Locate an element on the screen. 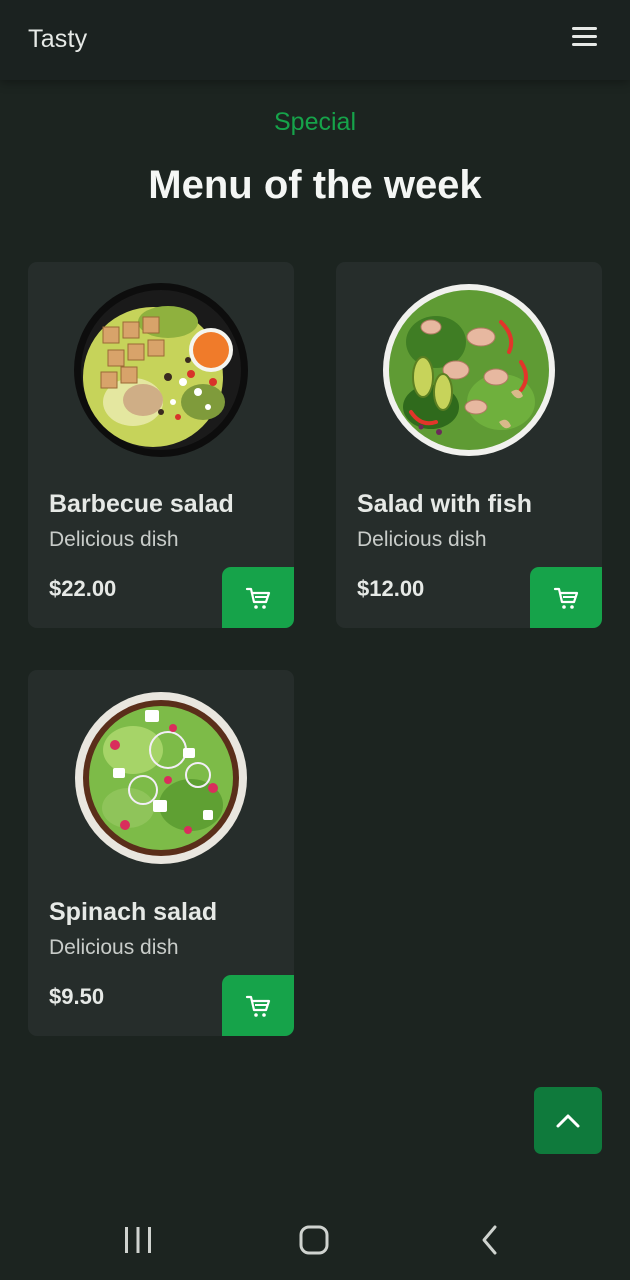 The height and width of the screenshot is (1280, 630). dish-card: Barbecue salad Delicious dish $22.00 is located at coordinates (161, 445).